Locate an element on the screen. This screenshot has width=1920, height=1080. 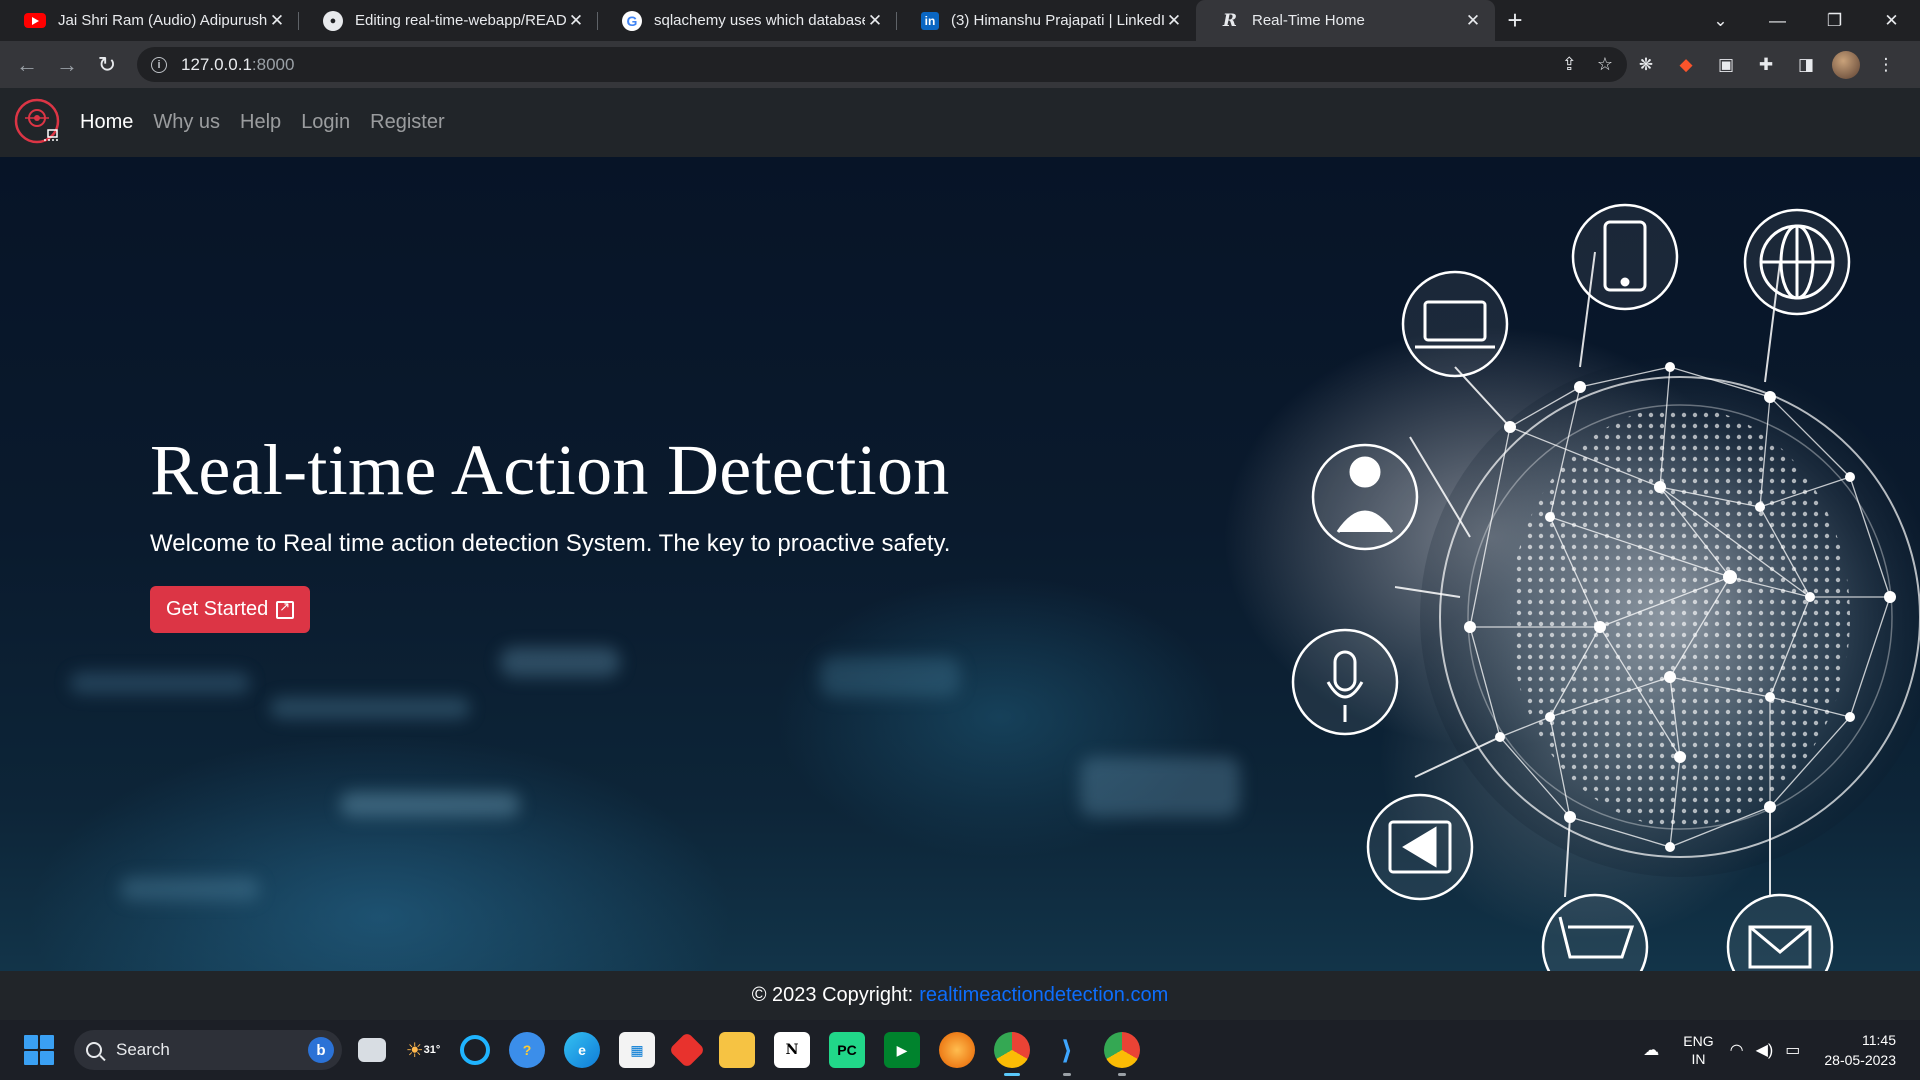
google-meet-icon: ▶ is located at coordinates (902, 1050).